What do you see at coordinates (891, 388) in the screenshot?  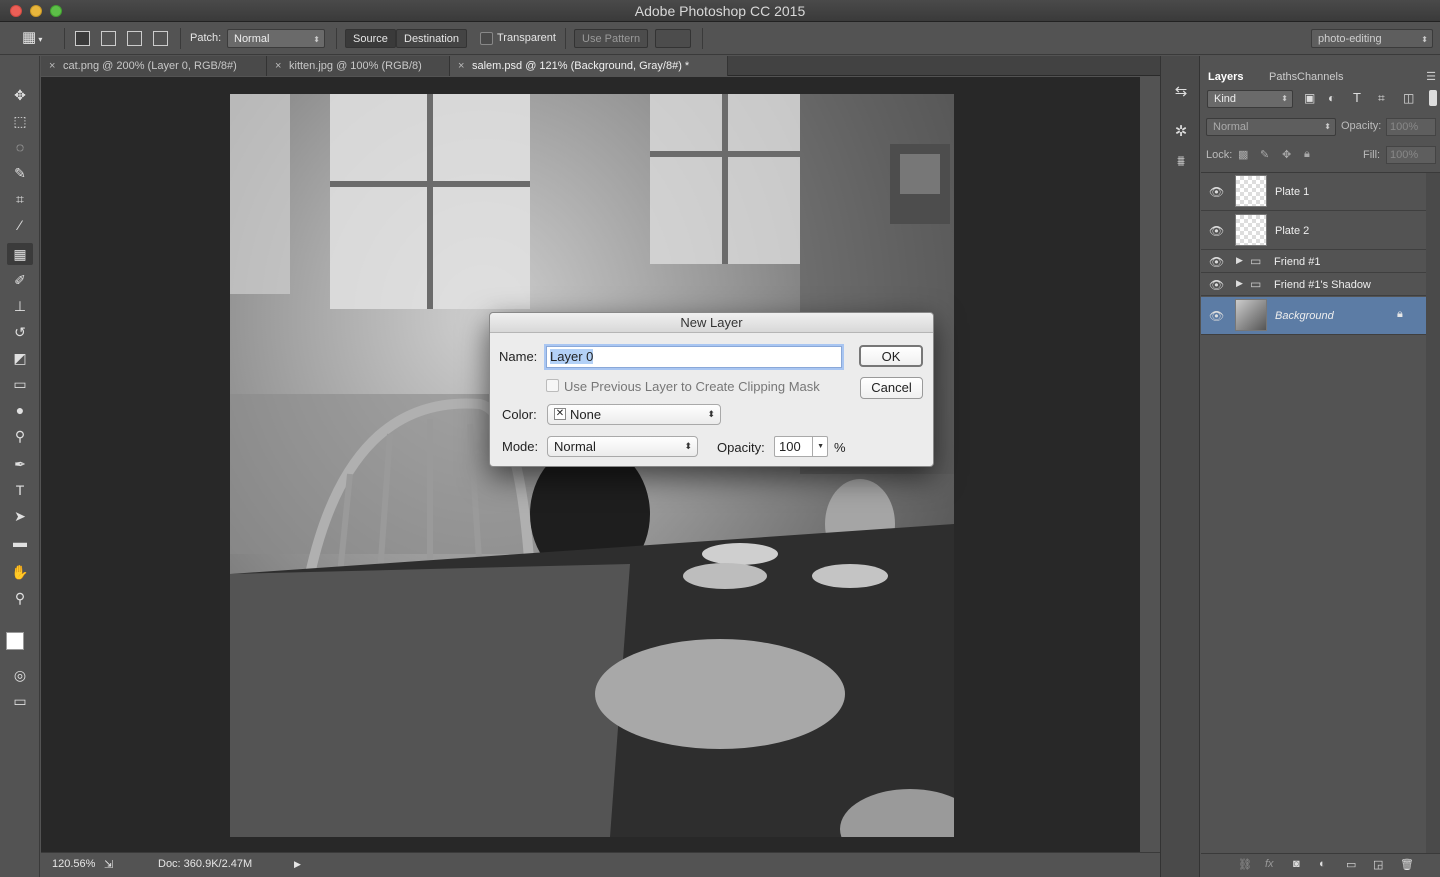 I see `cancel-button: Cancel` at bounding box center [891, 388].